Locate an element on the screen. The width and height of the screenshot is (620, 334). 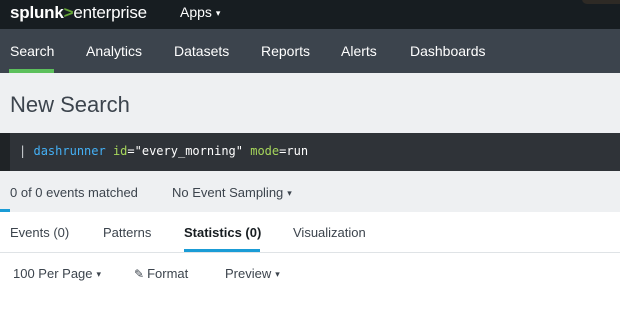
event-sampling-dropdown: No Event Sampling ▾ is located at coordinates (232, 192).